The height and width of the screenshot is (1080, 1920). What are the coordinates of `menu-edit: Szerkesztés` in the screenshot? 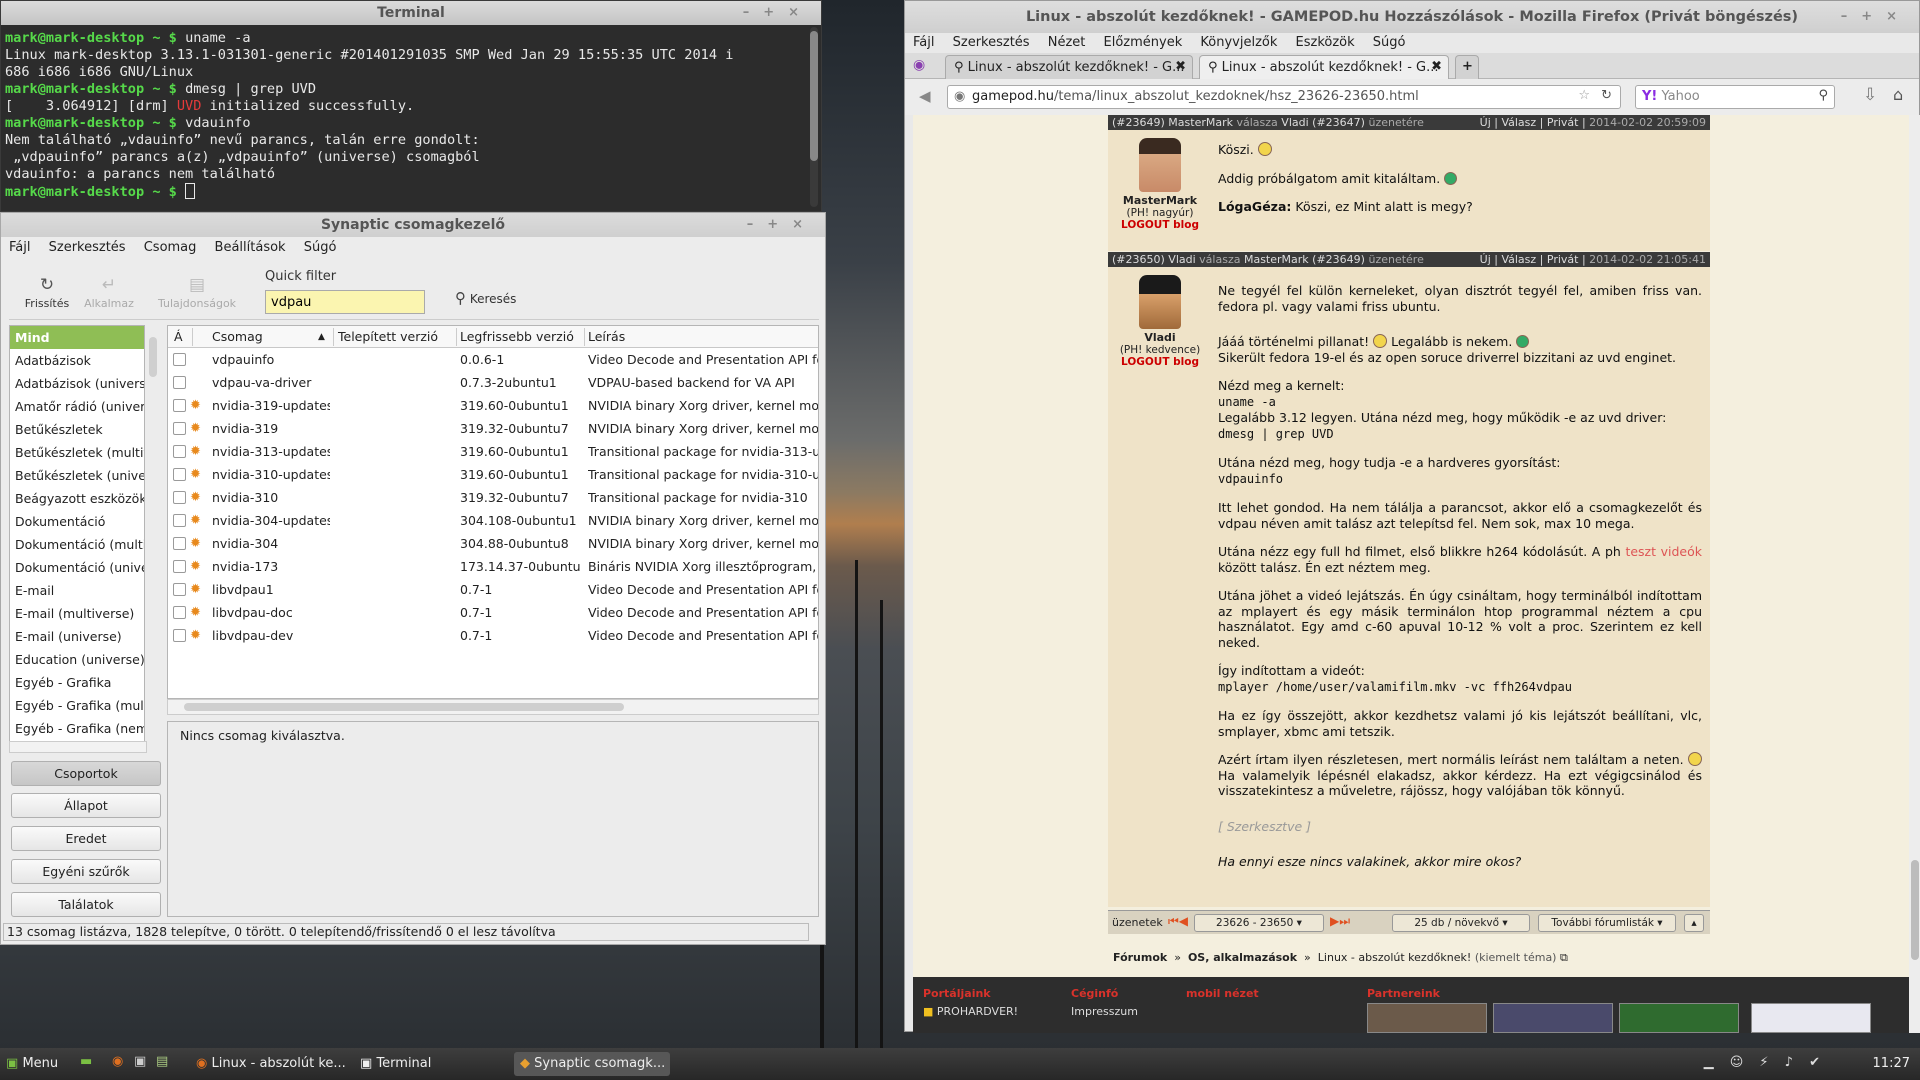 It's located at (87, 247).